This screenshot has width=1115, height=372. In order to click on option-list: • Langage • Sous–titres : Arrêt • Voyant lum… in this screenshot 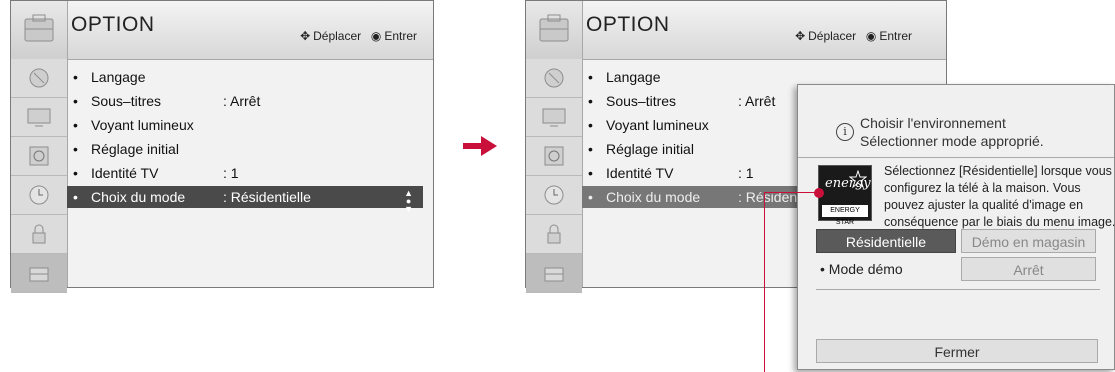, I will do `click(250, 140)`.